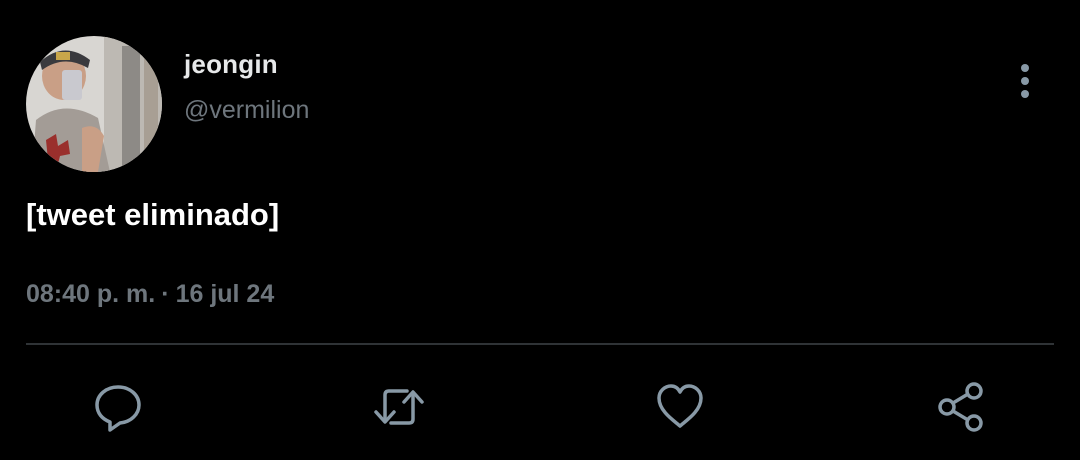  What do you see at coordinates (231, 64) in the screenshot?
I see `display-name: jeongin` at bounding box center [231, 64].